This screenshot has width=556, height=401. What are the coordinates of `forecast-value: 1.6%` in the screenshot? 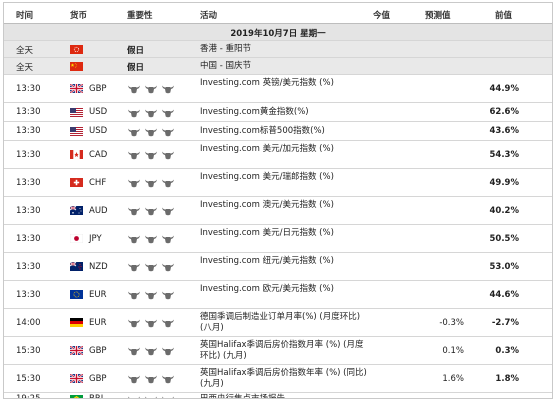 It's located at (453, 379).